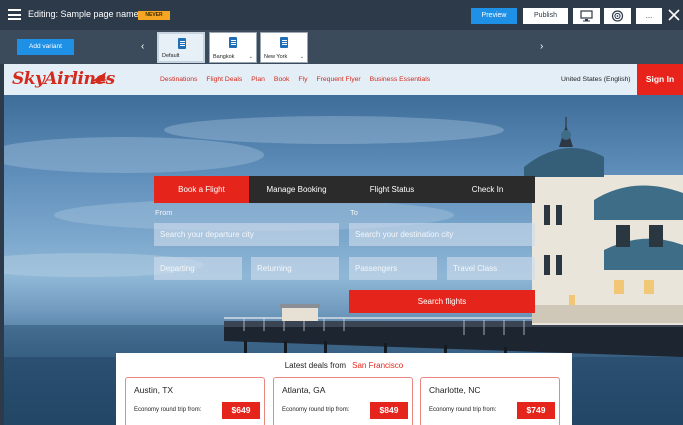  What do you see at coordinates (491, 268) in the screenshot?
I see `travel-class-input` at bounding box center [491, 268].